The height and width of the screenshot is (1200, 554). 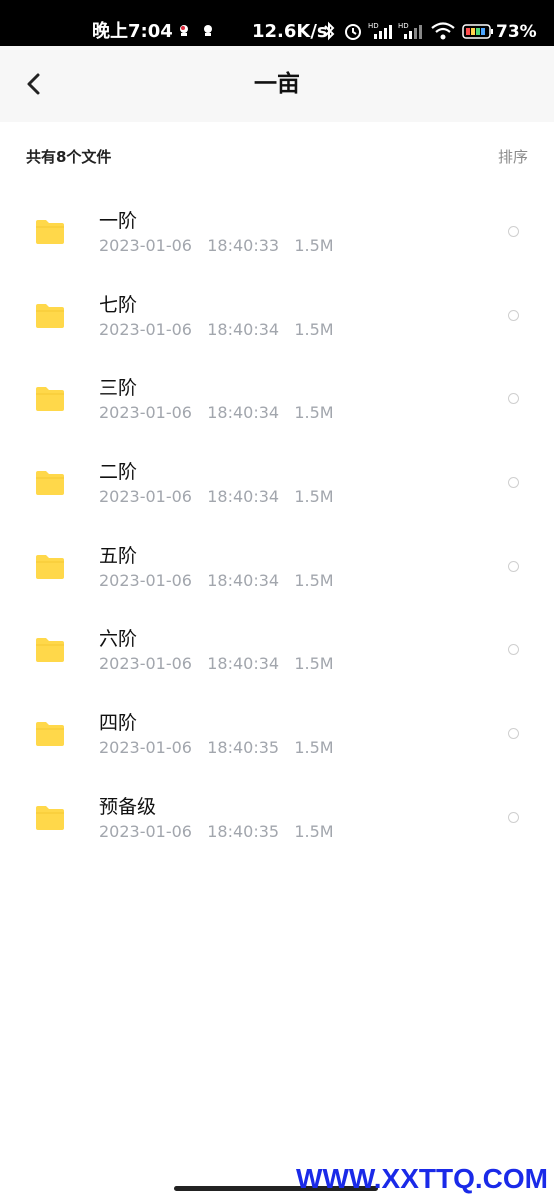 What do you see at coordinates (277, 157) in the screenshot?
I see `summary-row: 共有8个文件 排序` at bounding box center [277, 157].